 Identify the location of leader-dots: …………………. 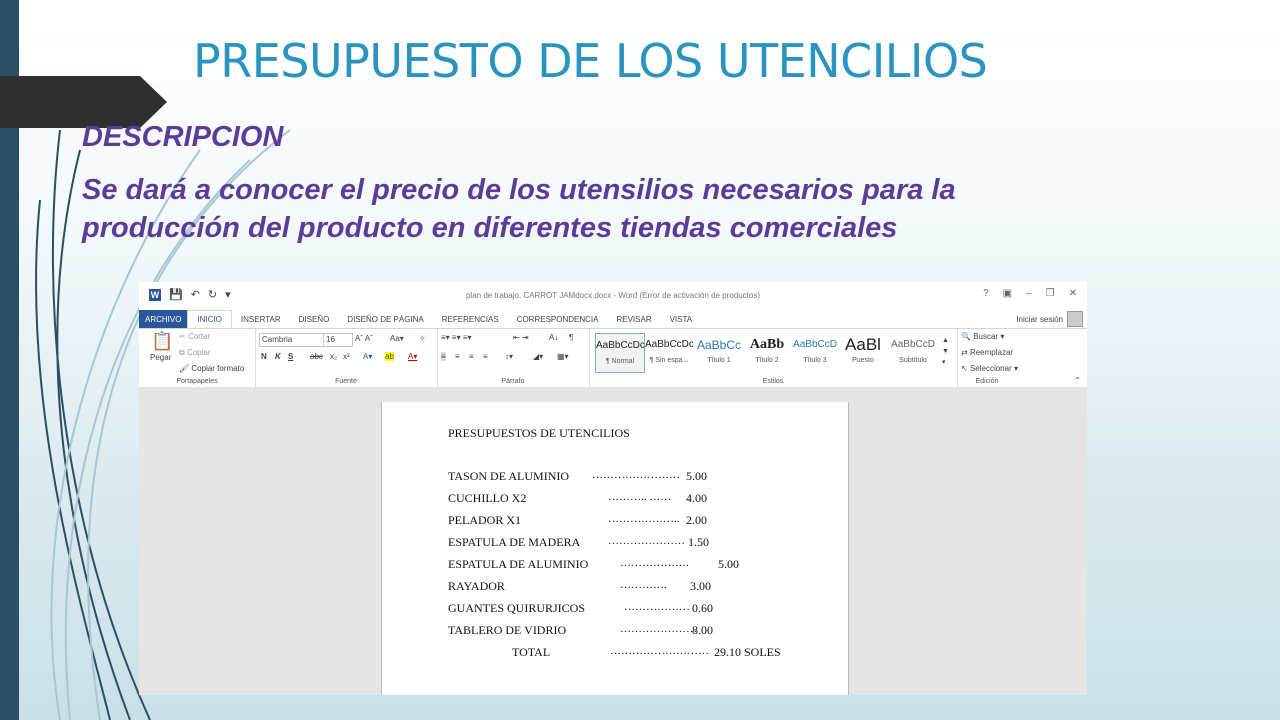
(658, 629).